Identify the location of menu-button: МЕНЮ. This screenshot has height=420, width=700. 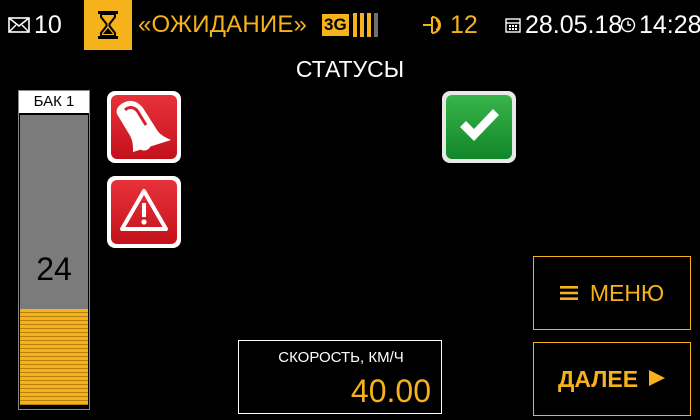
(612, 293).